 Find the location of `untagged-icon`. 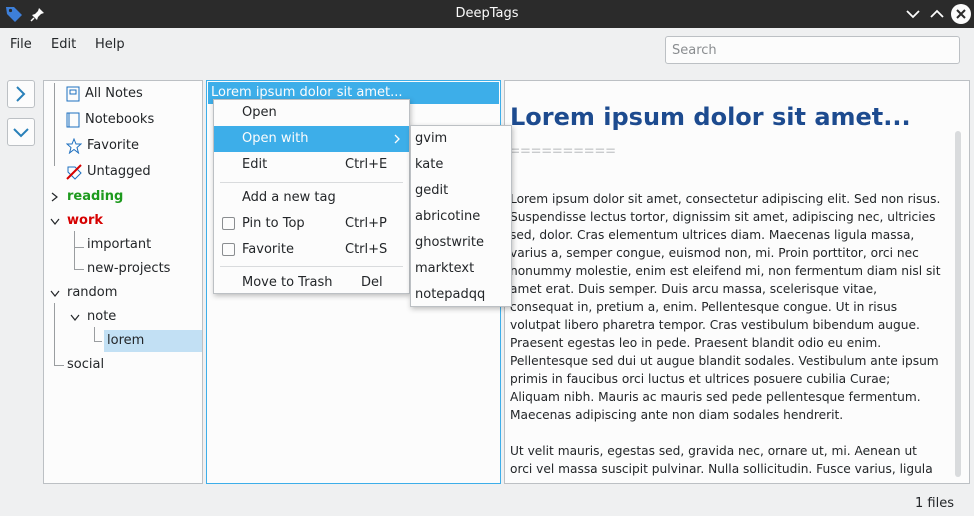

untagged-icon is located at coordinates (74, 172).